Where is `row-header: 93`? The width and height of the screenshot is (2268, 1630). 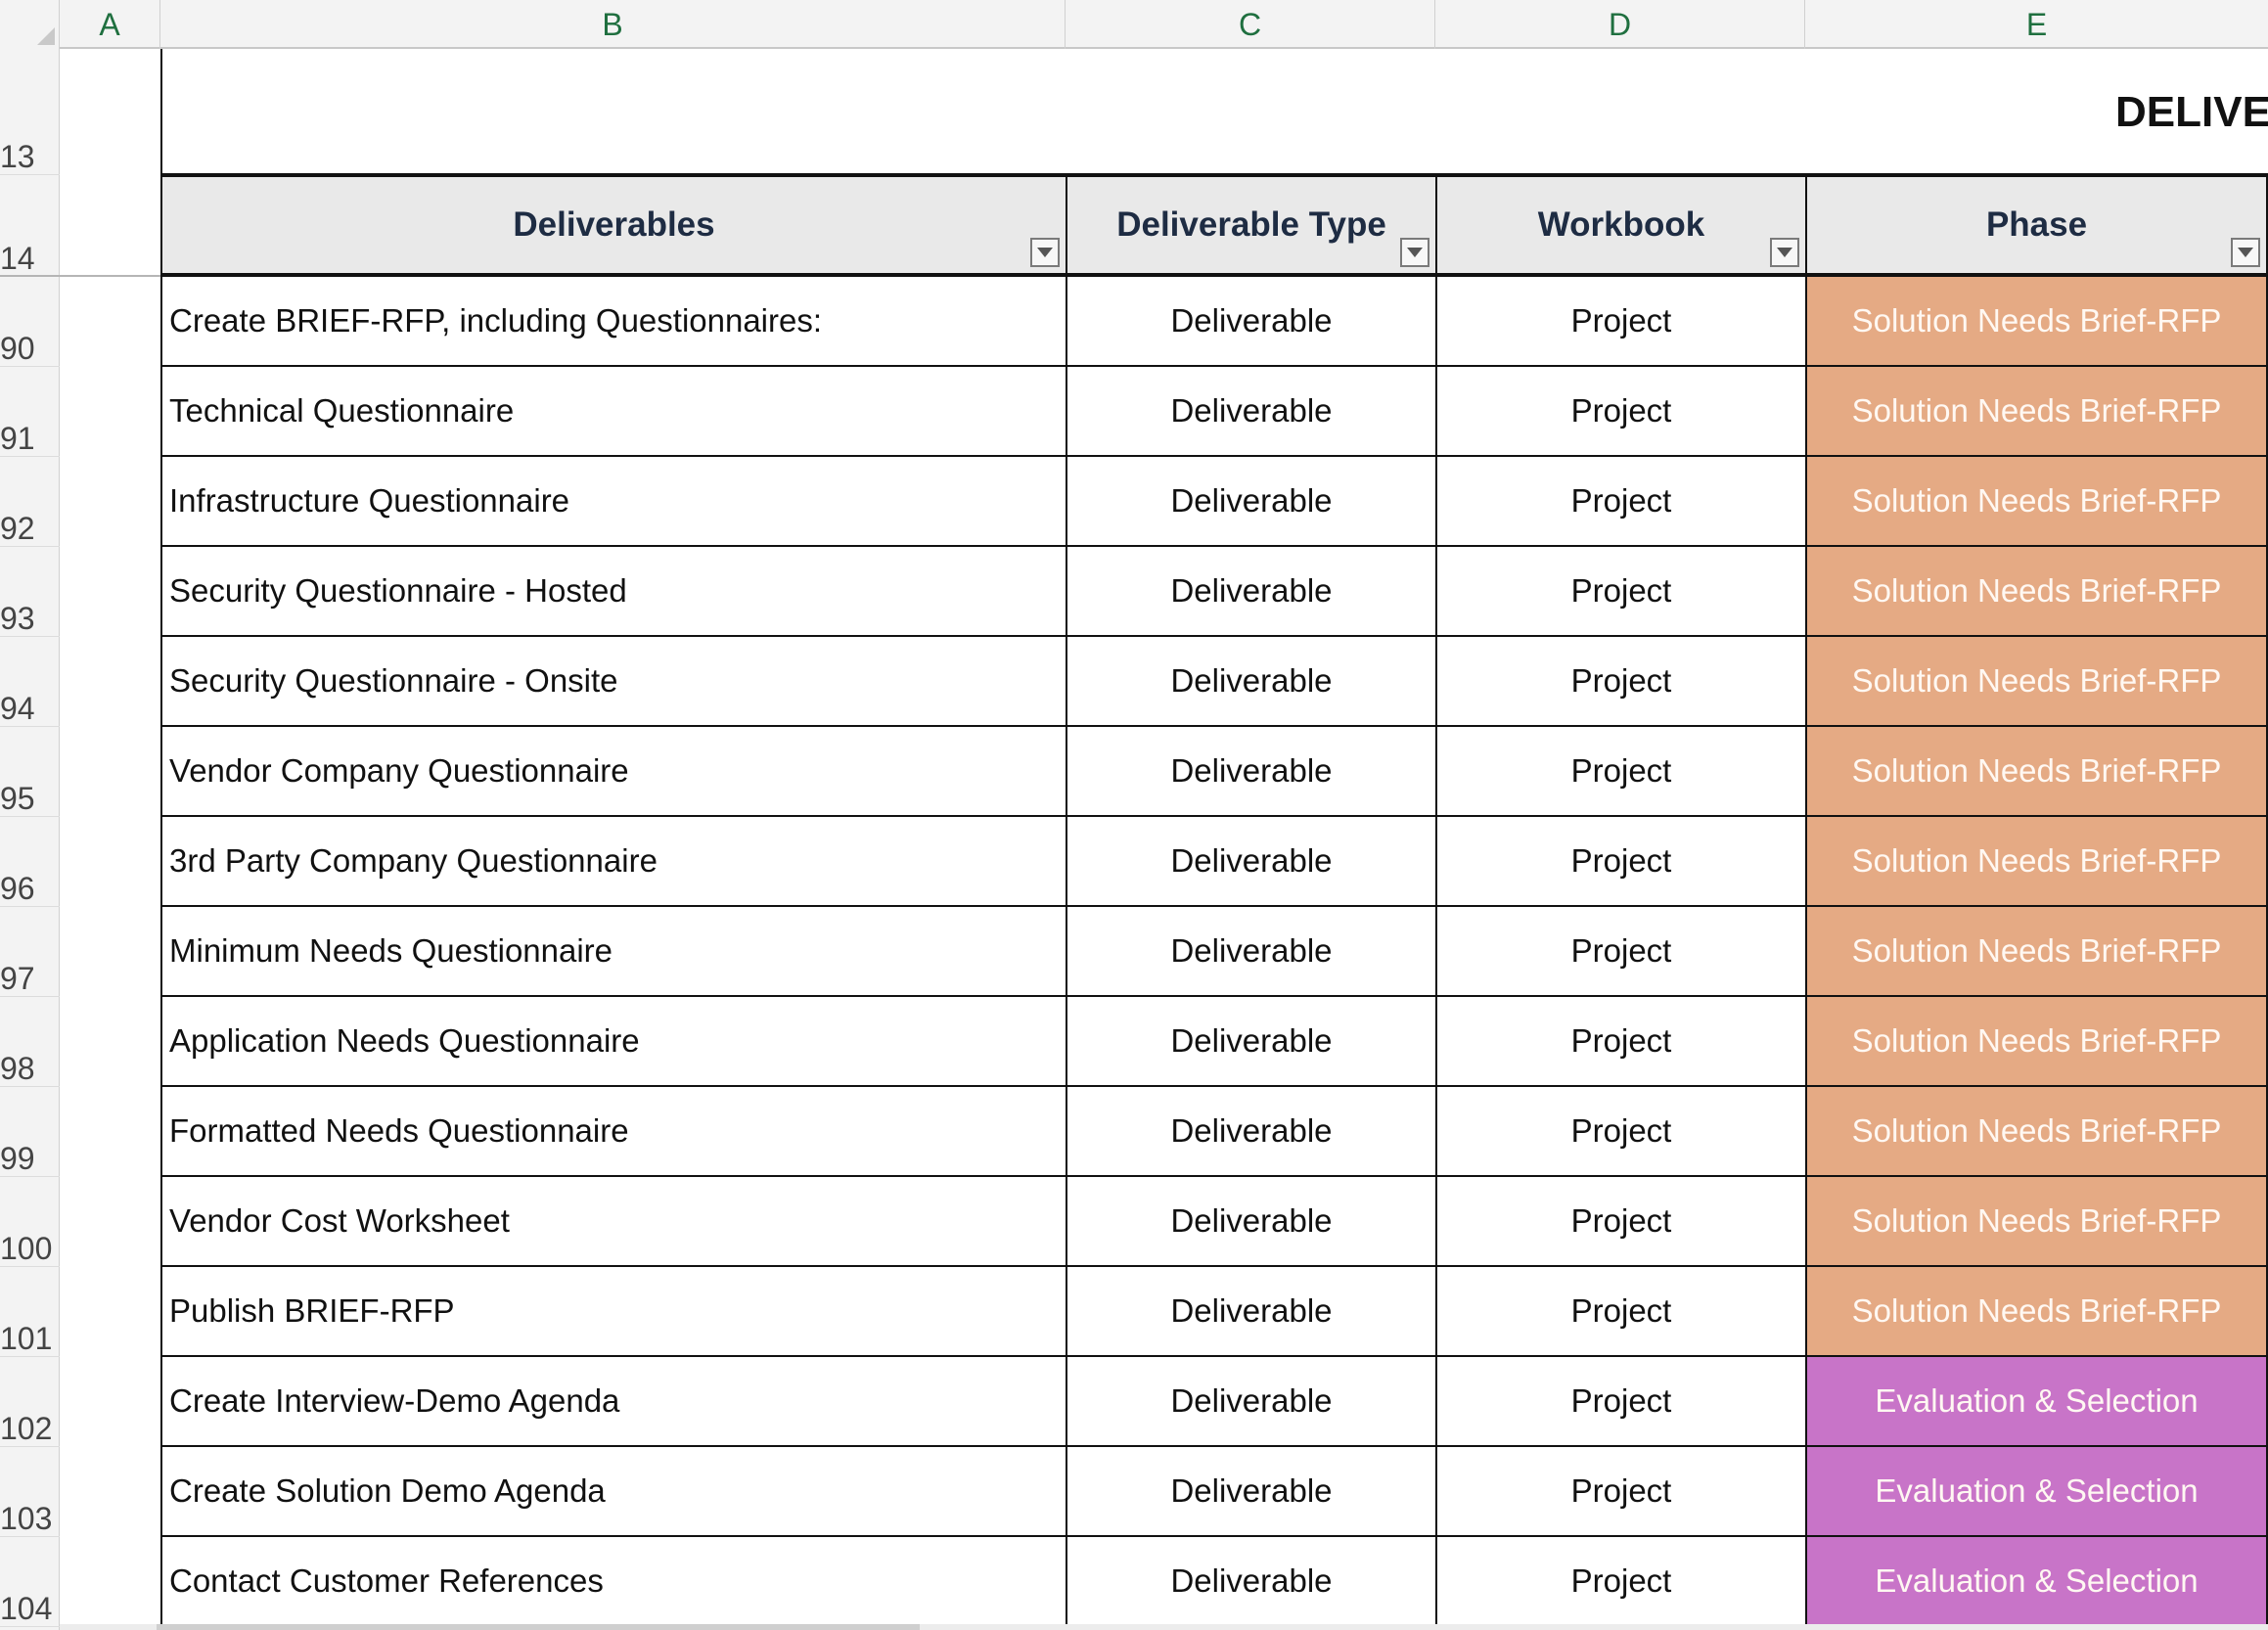 row-header: 93 is located at coordinates (30, 592).